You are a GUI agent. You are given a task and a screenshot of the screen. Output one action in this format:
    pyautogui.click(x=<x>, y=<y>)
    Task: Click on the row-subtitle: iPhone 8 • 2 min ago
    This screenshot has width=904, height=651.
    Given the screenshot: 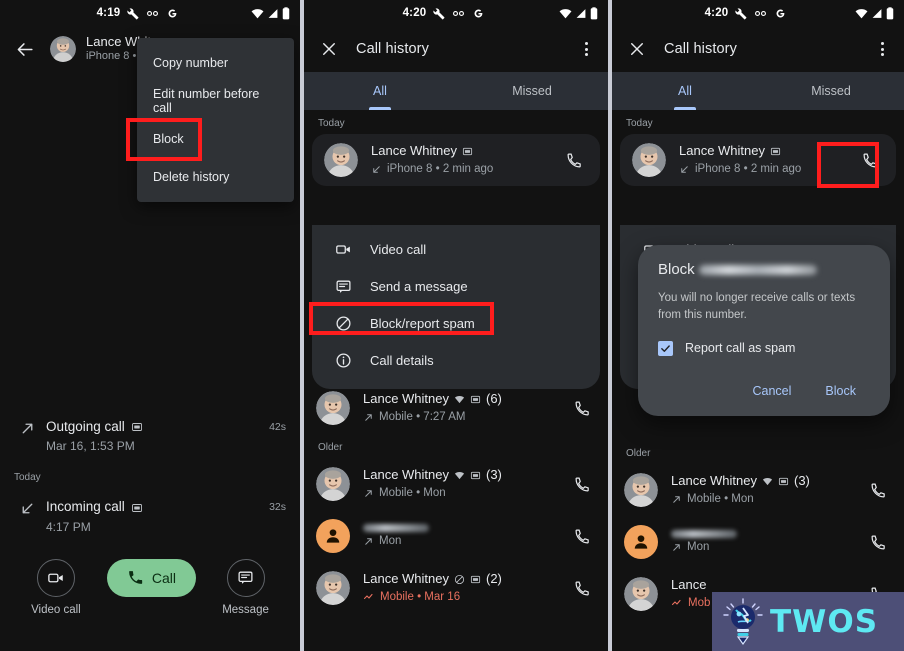 What is the action you would take?
    pyautogui.click(x=767, y=169)
    